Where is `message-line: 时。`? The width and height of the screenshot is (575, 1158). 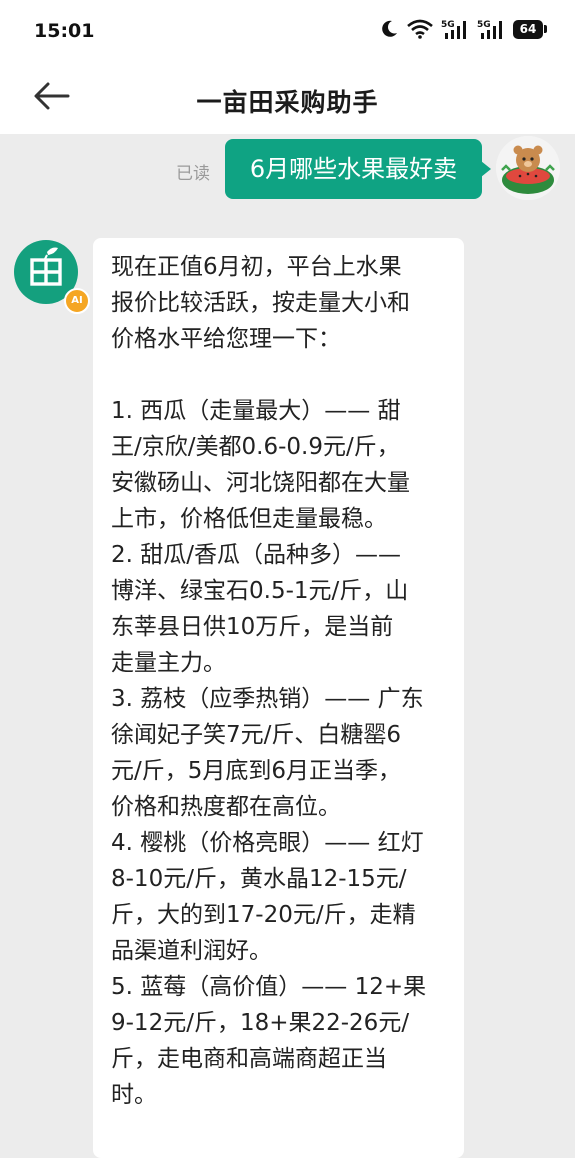
message-line: 时。 is located at coordinates (134, 1095).